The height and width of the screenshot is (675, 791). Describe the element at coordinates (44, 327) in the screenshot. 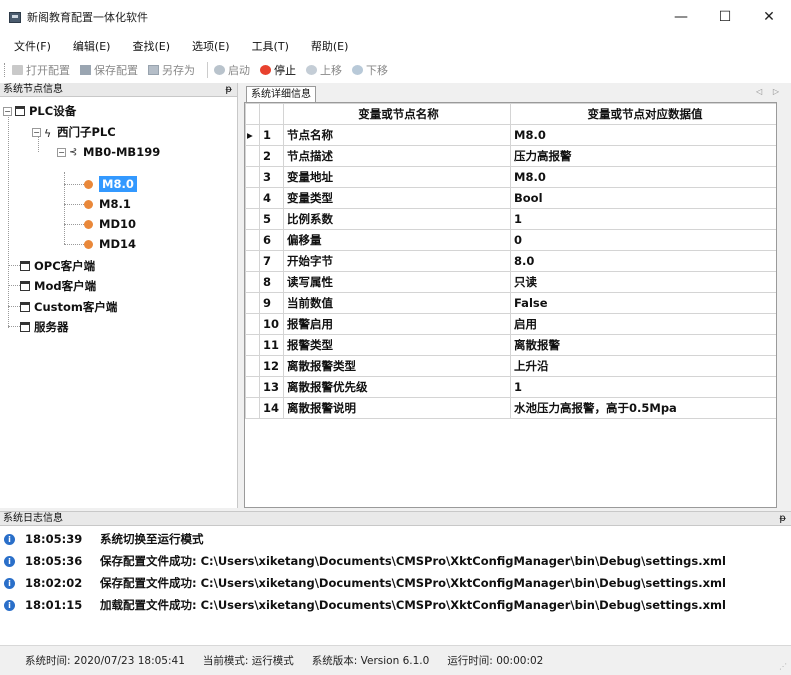

I see `tree-node-server: 服务器` at that location.